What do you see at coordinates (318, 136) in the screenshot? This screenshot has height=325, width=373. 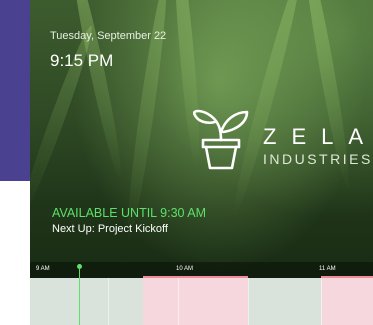 I see `brand-name: ZELA` at bounding box center [318, 136].